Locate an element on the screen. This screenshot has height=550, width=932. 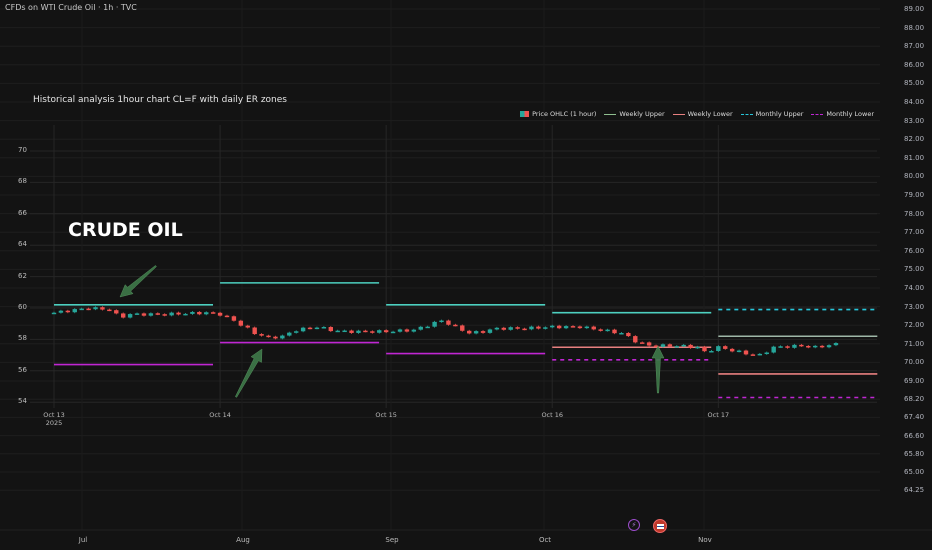
time-axis-label: Oct is located at coordinates (545, 540).